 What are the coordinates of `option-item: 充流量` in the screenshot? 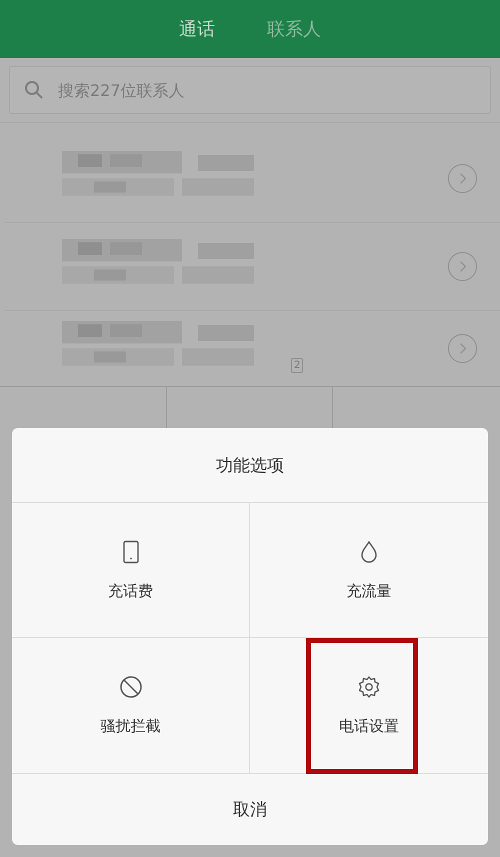 It's located at (369, 570).